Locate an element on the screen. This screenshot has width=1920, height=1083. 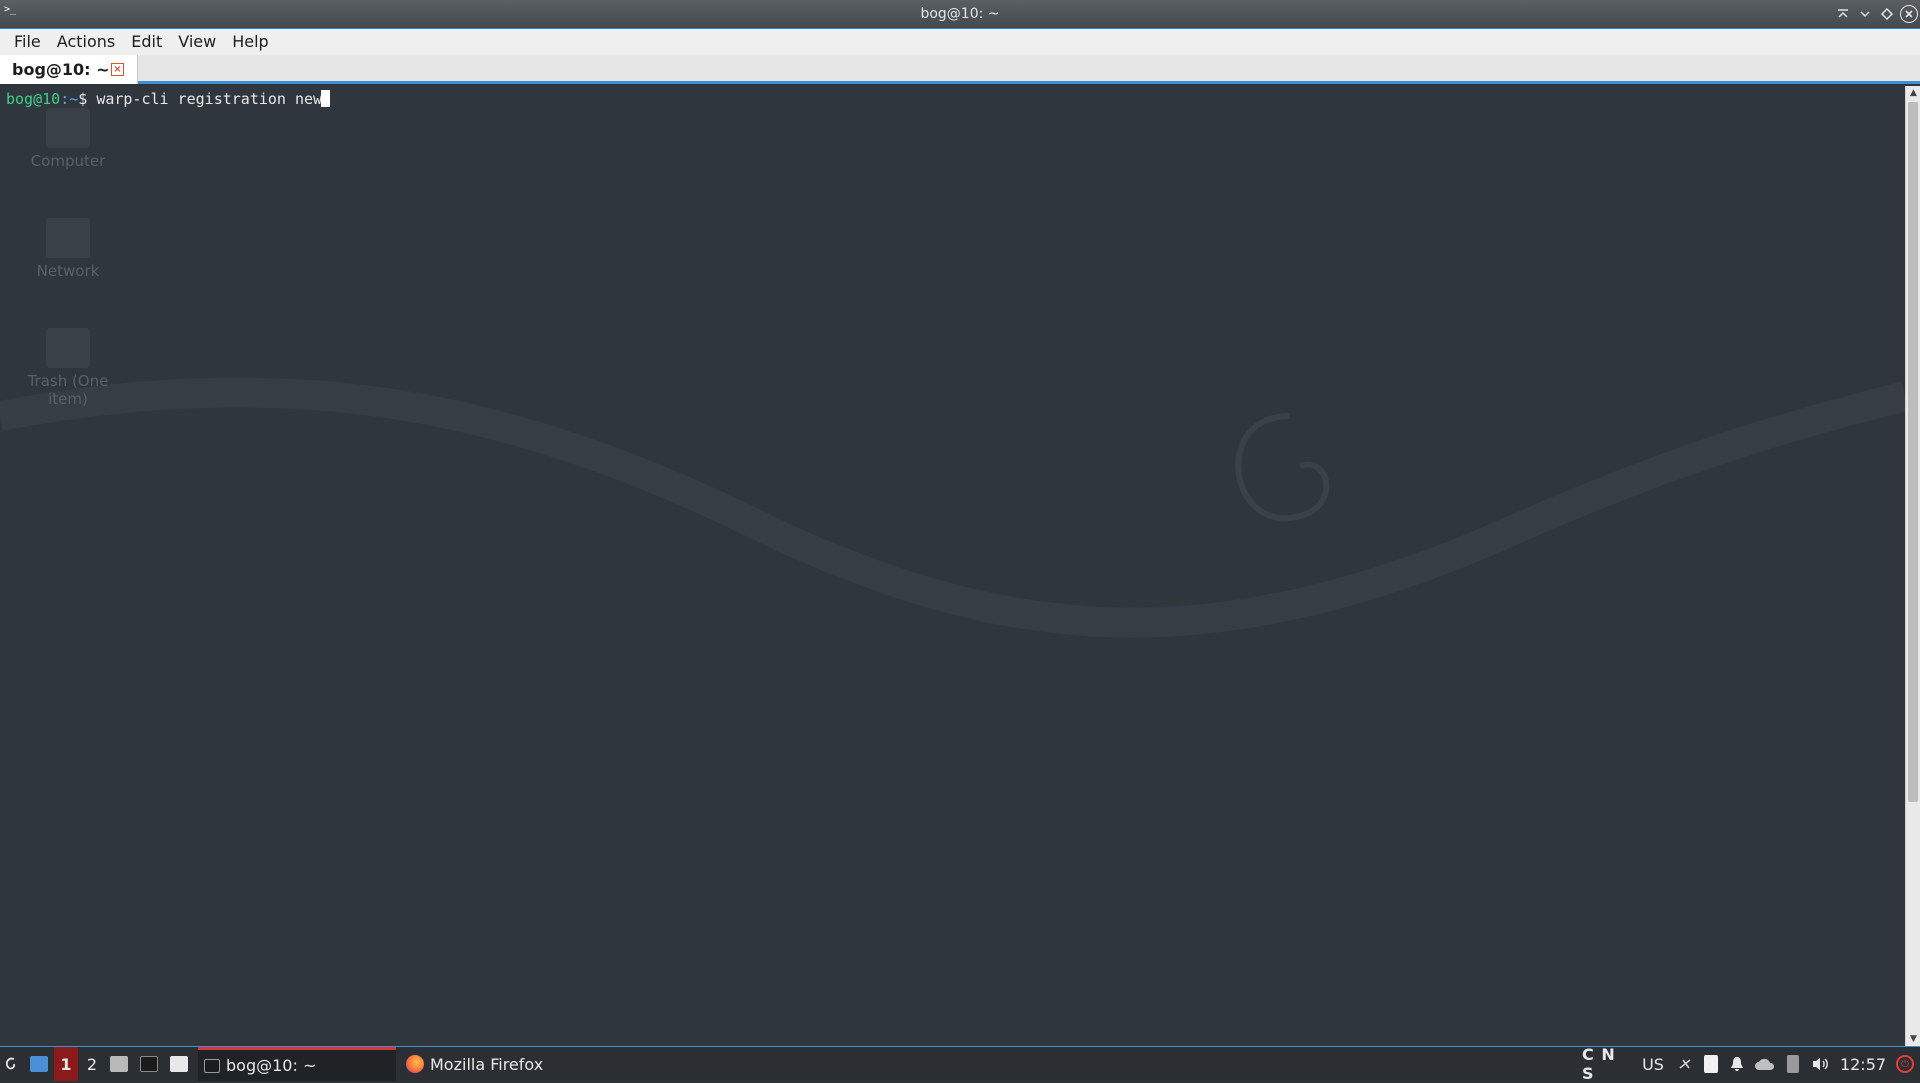
menu-file: File is located at coordinates (27, 42).